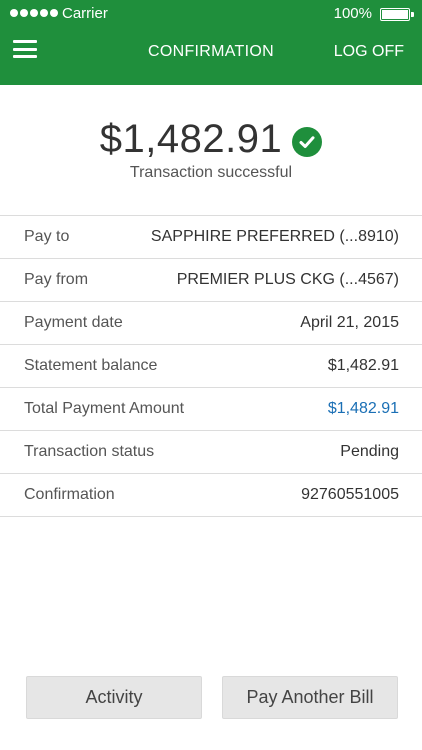 The height and width of the screenshot is (750, 422). Describe the element at coordinates (34, 13) in the screenshot. I see `signal-dots-icon` at that location.